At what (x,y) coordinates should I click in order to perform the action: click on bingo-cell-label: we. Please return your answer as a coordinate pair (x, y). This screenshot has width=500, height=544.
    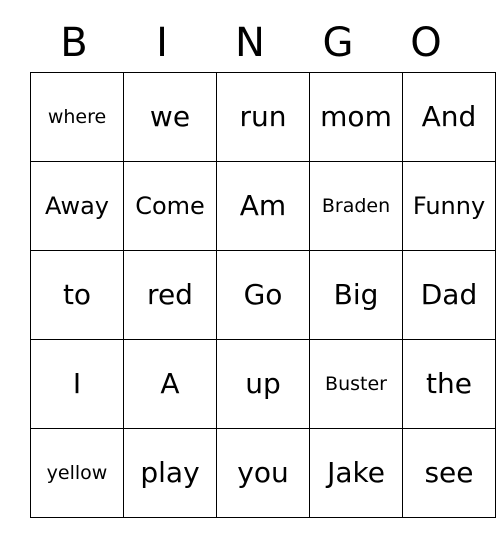
    Looking at the image, I should click on (170, 116).